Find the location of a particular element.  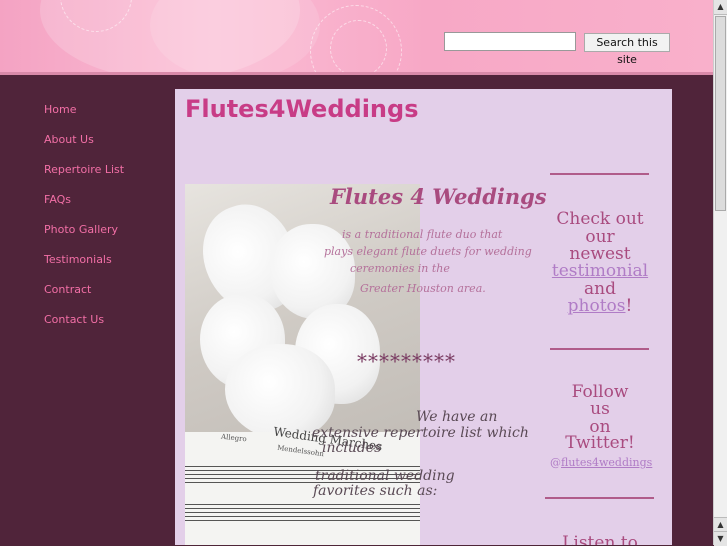

nav-item-testimonials: Testimonials is located at coordinates (84, 263).